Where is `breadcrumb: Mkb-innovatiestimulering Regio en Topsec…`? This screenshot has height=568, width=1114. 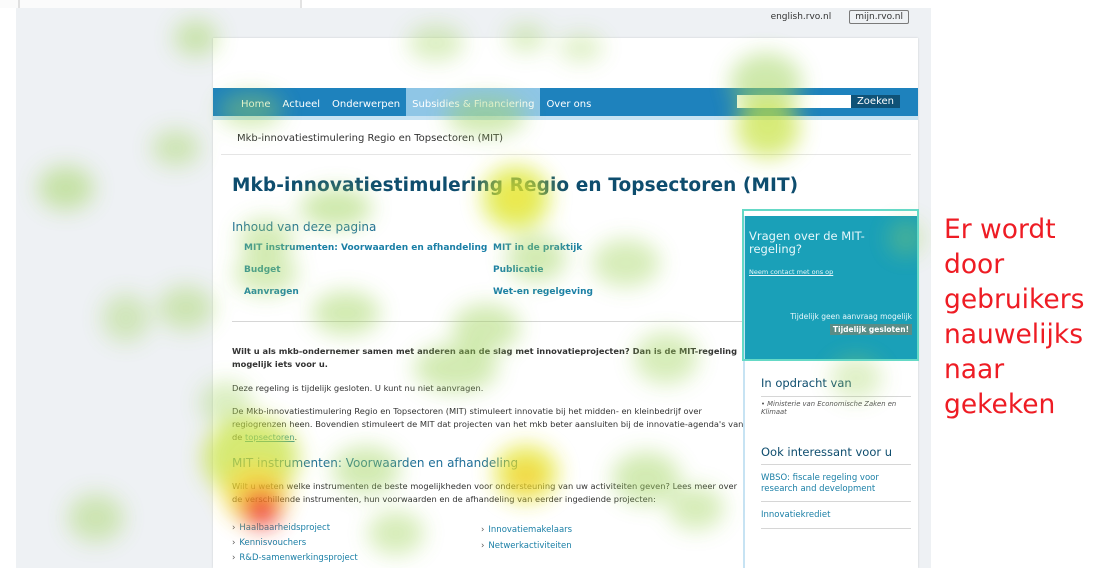 breadcrumb: Mkb-innovatiestimulering Regio en Topsec… is located at coordinates (370, 138).